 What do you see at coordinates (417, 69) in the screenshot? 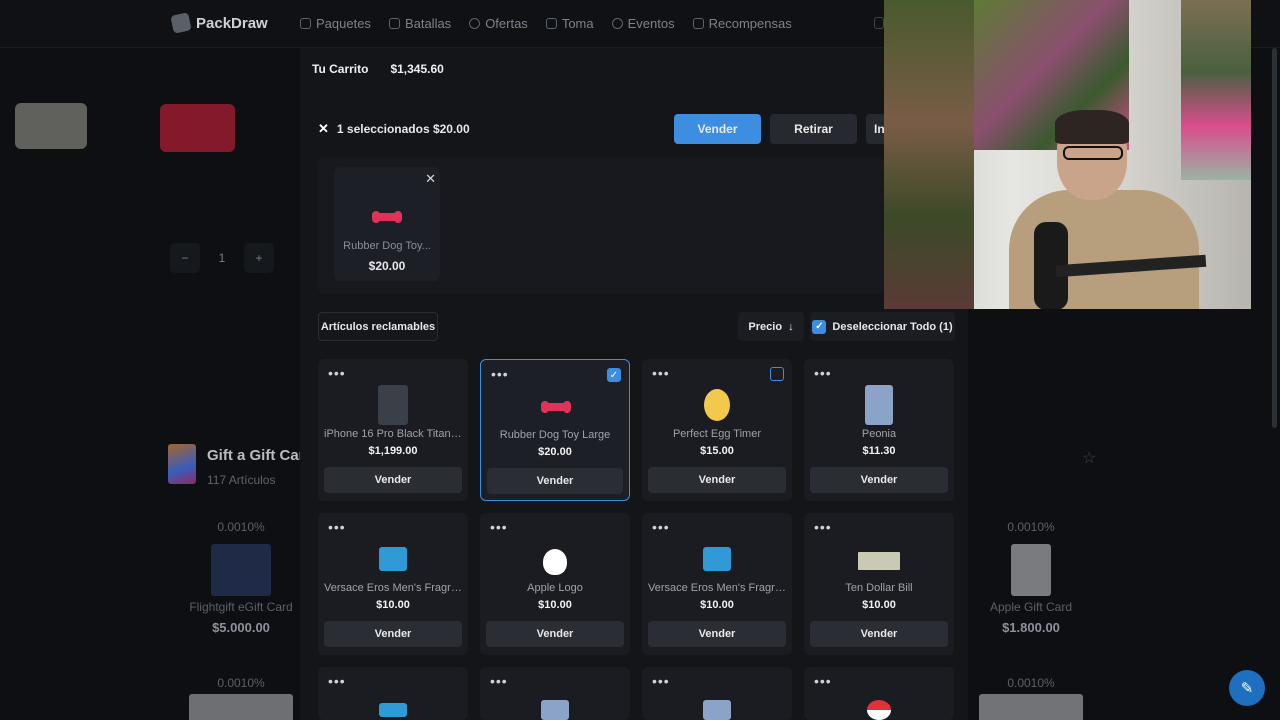
I see `cart-total: $1,345.60` at bounding box center [417, 69].